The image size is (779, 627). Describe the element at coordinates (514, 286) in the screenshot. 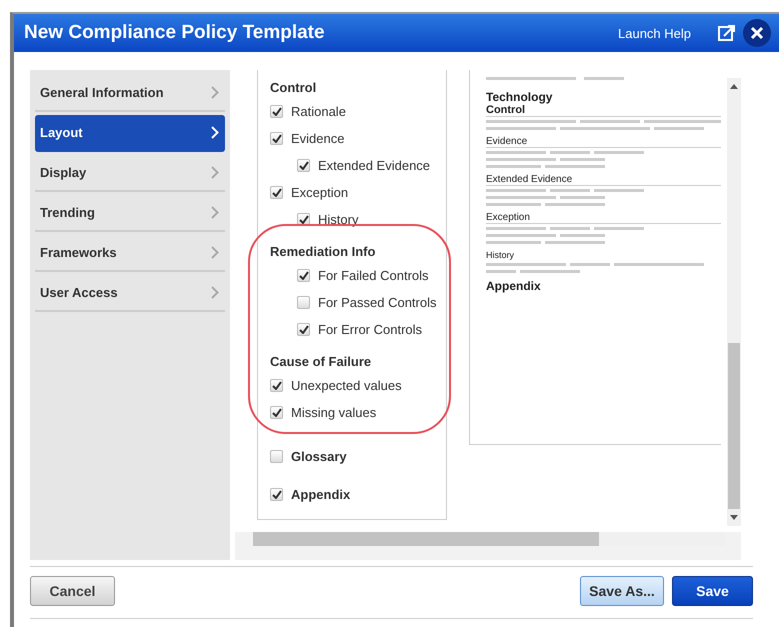

I see `preview-heading: Appendix` at that location.